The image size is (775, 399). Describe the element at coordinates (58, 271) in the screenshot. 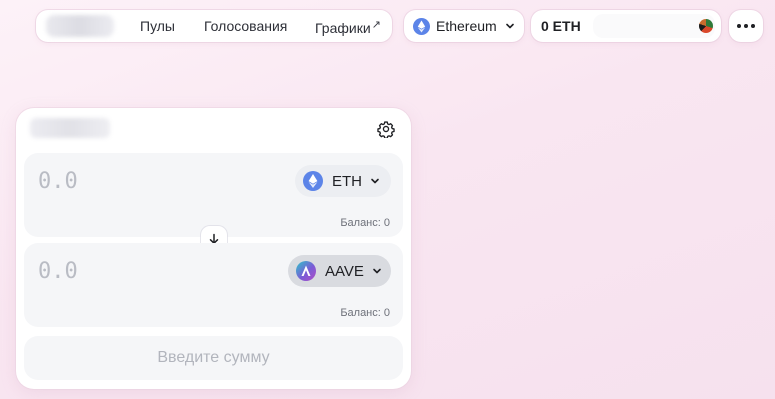

I see `to-amount-input: 0.0` at that location.